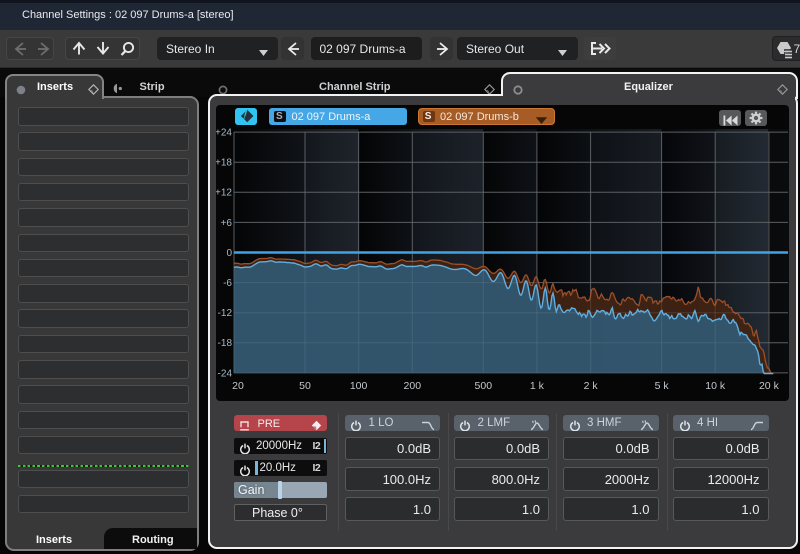 The width and height of the screenshot is (800, 554). What do you see at coordinates (305, 386) in the screenshot?
I see `svg-text: 50` at bounding box center [305, 386].